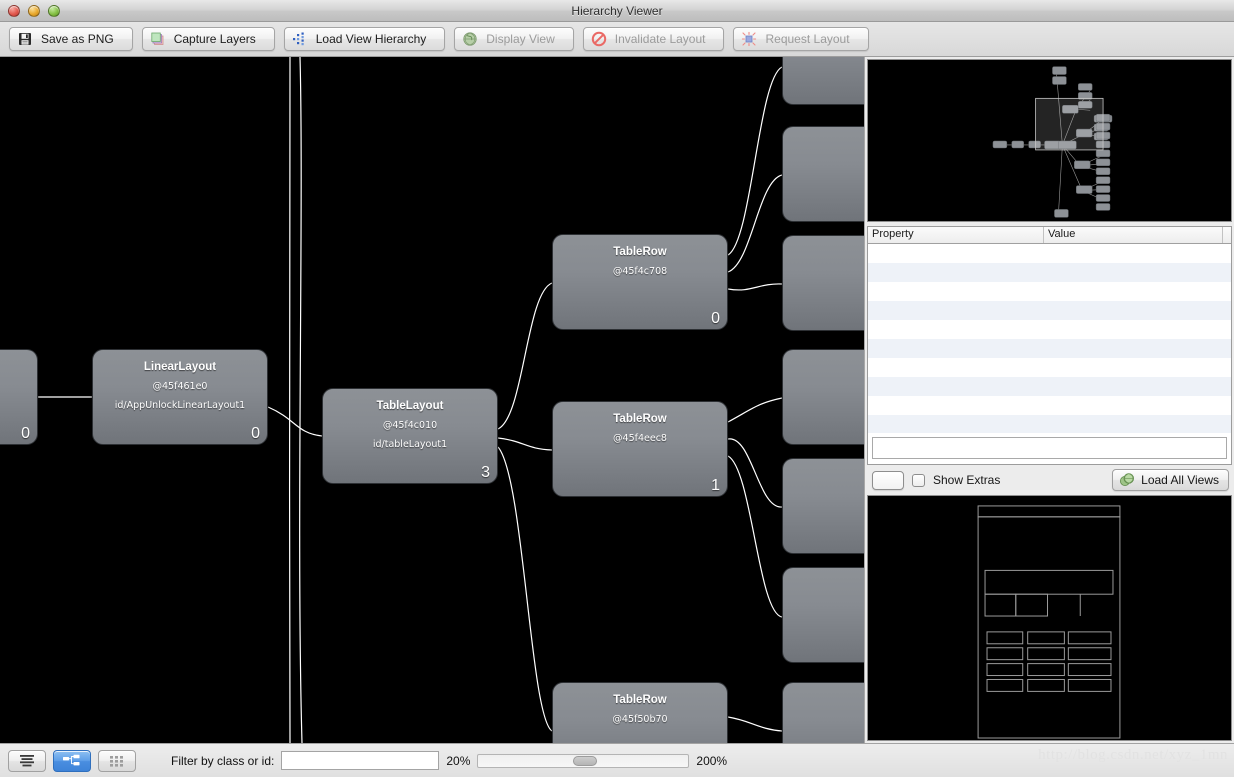 Image resolution: width=1234 pixels, height=777 pixels. Describe the element at coordinates (1227, 235) in the screenshot. I see `column-resize-handle` at that location.